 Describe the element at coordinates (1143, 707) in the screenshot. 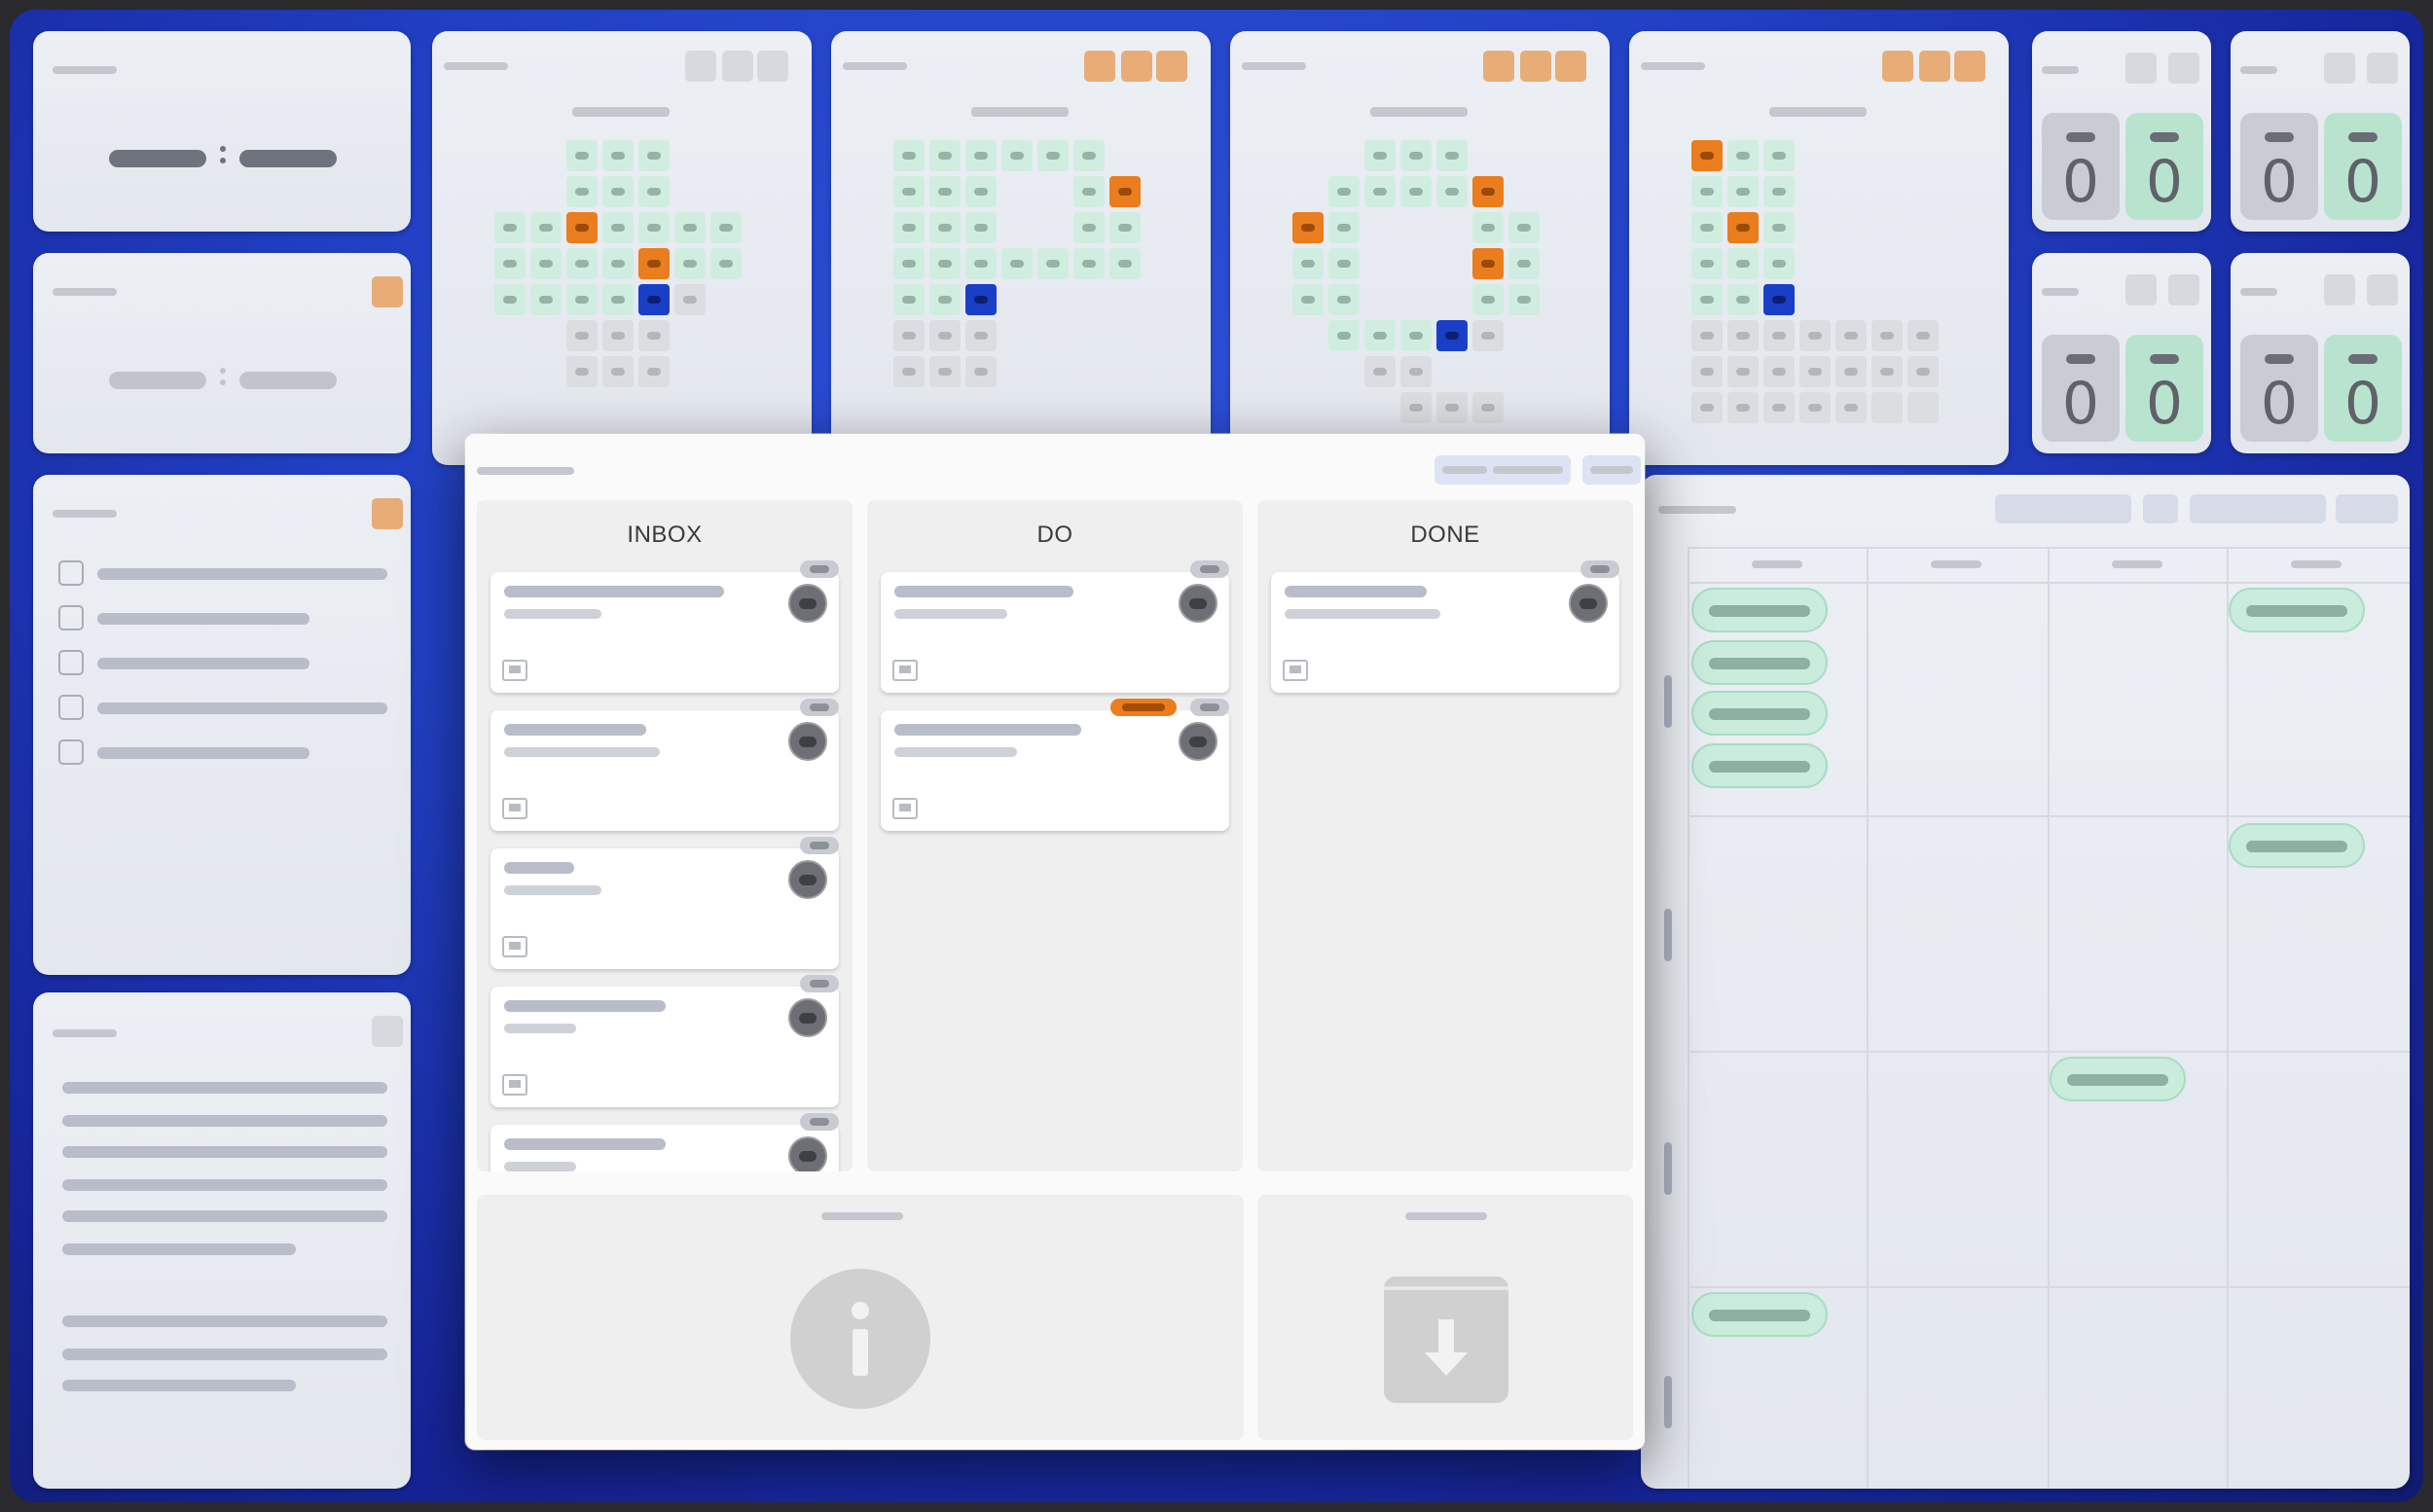

I see `priority-label` at that location.